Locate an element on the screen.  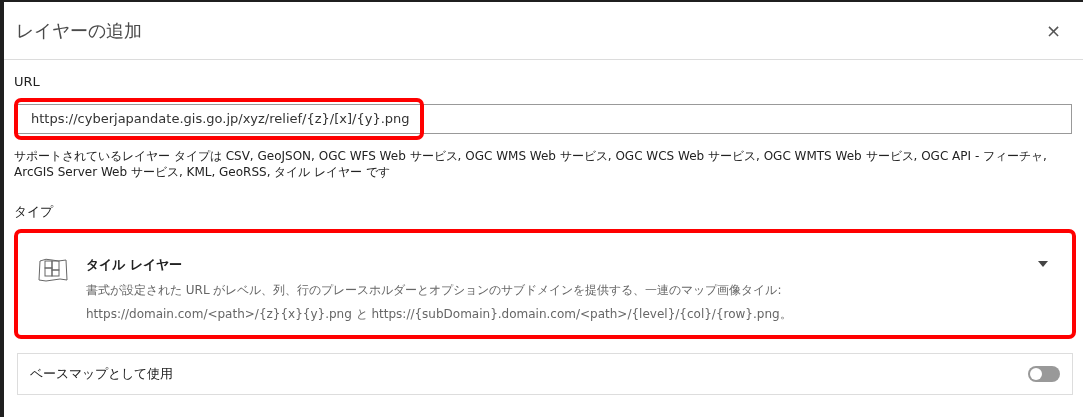
type-label: タイプ is located at coordinates (34, 211).